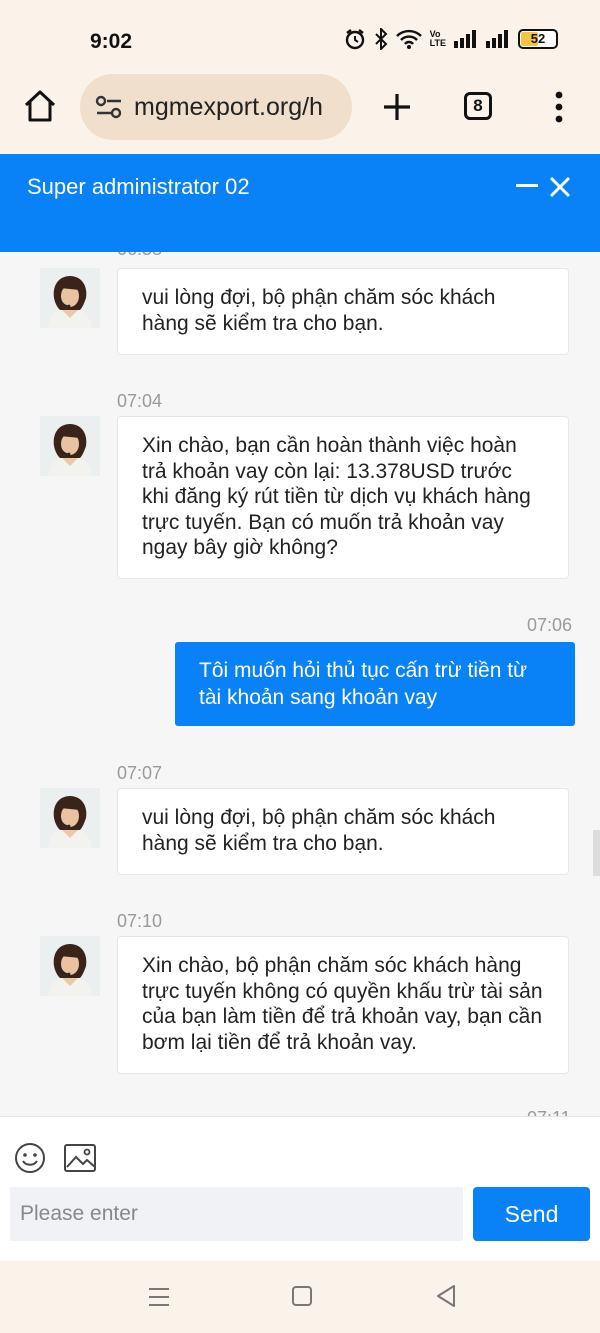  I want to click on message-time: 07:11, so click(549, 1112).